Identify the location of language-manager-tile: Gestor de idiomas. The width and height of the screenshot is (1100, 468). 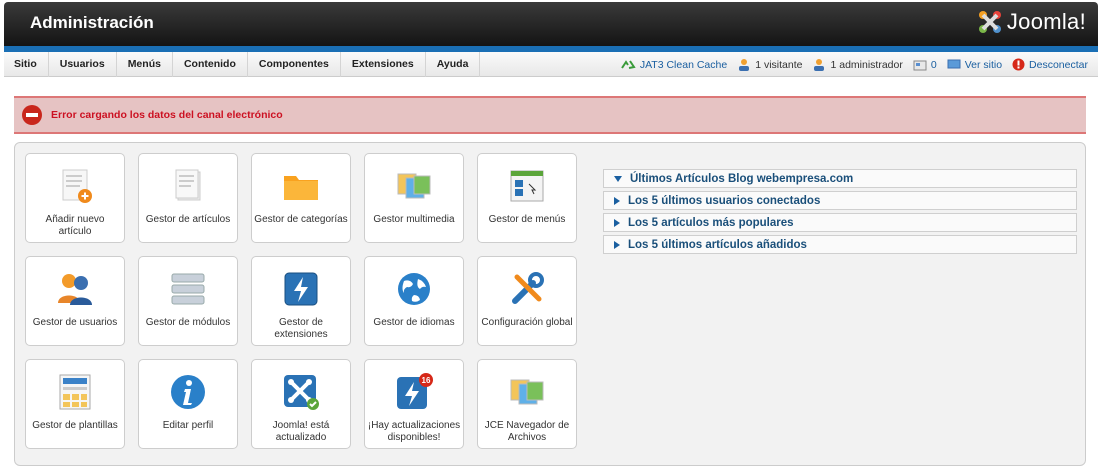
(414, 301).